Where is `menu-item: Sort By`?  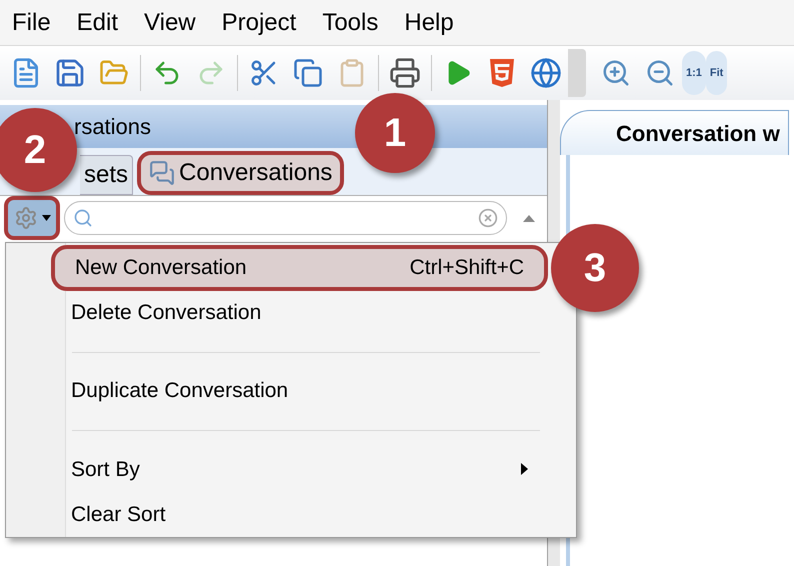
menu-item: Sort By is located at coordinates (307, 469).